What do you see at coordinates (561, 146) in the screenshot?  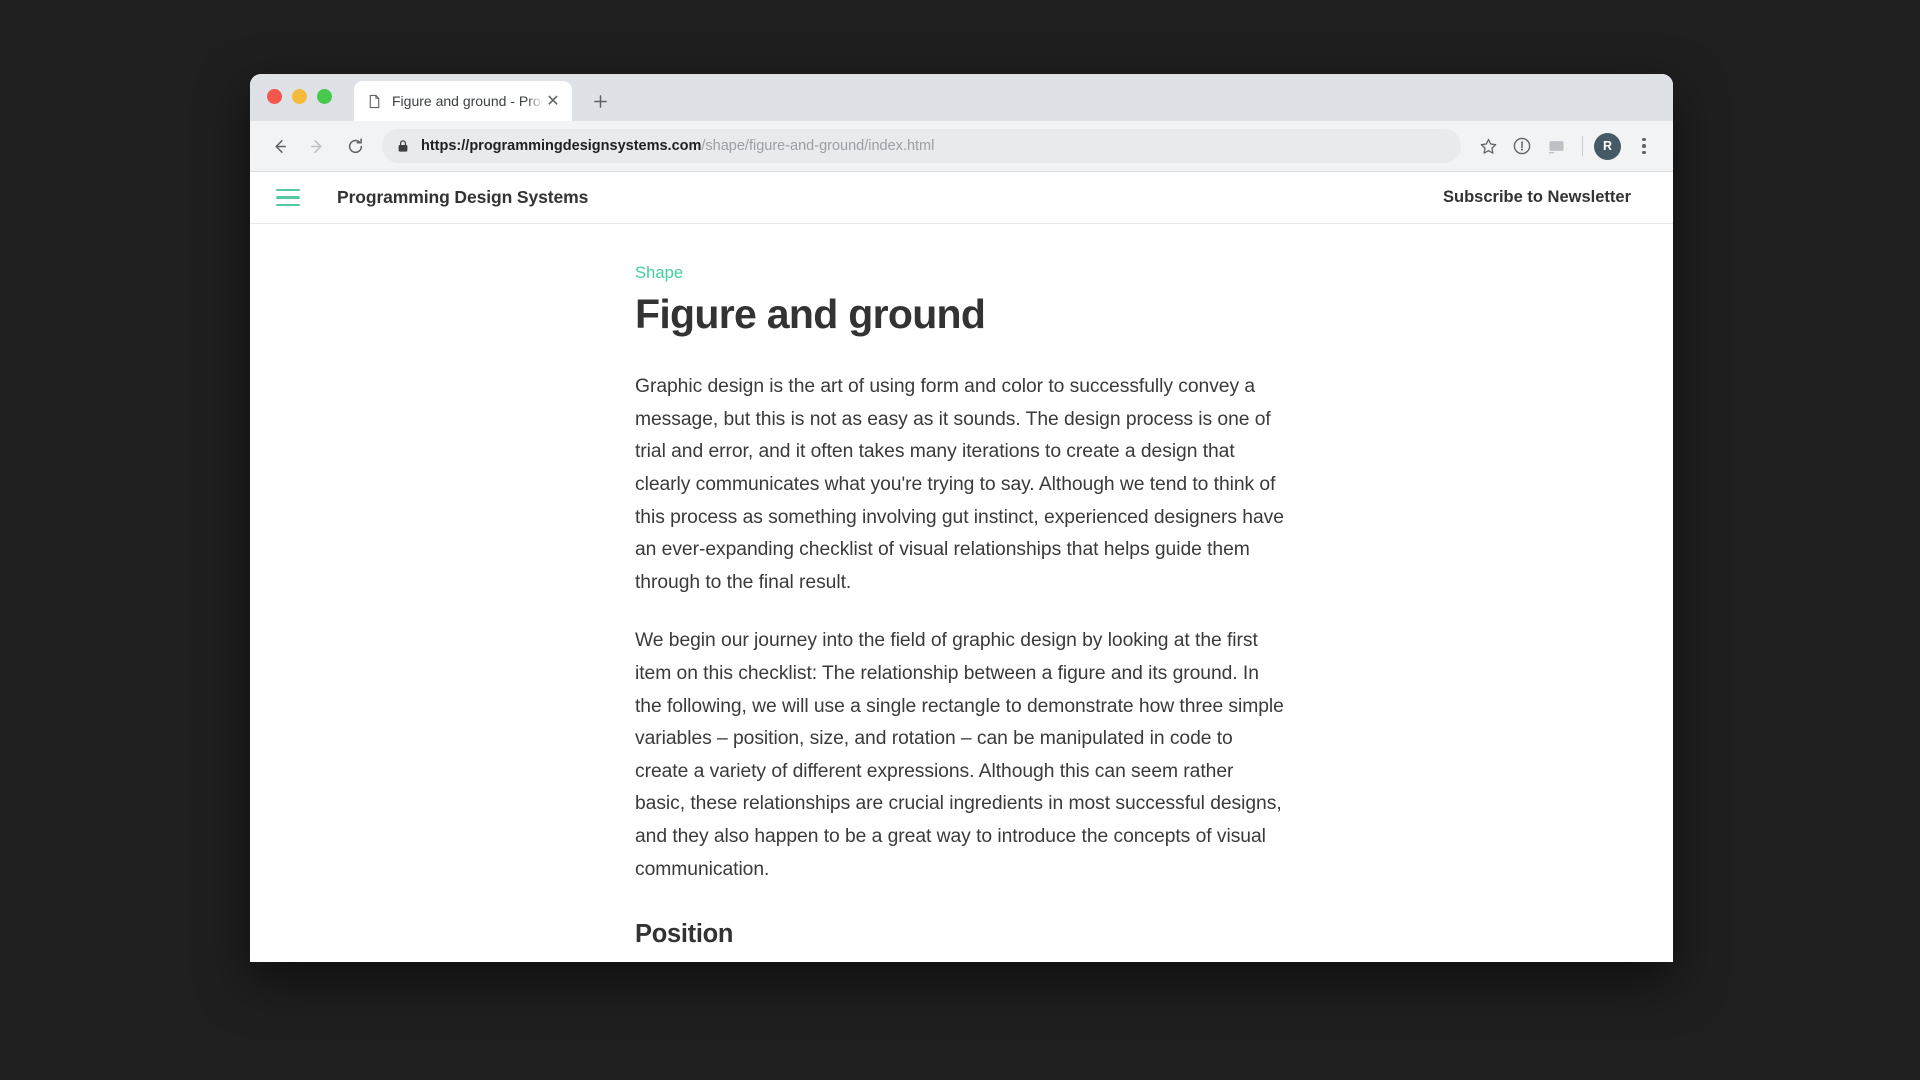 I see `url-host: https://programmingdesignsystems.com` at bounding box center [561, 146].